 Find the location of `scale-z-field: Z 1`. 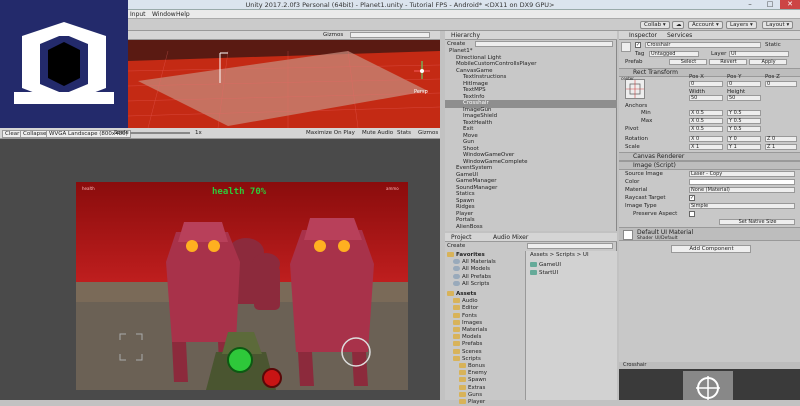

scale-z-field: Z 1 is located at coordinates (781, 147).